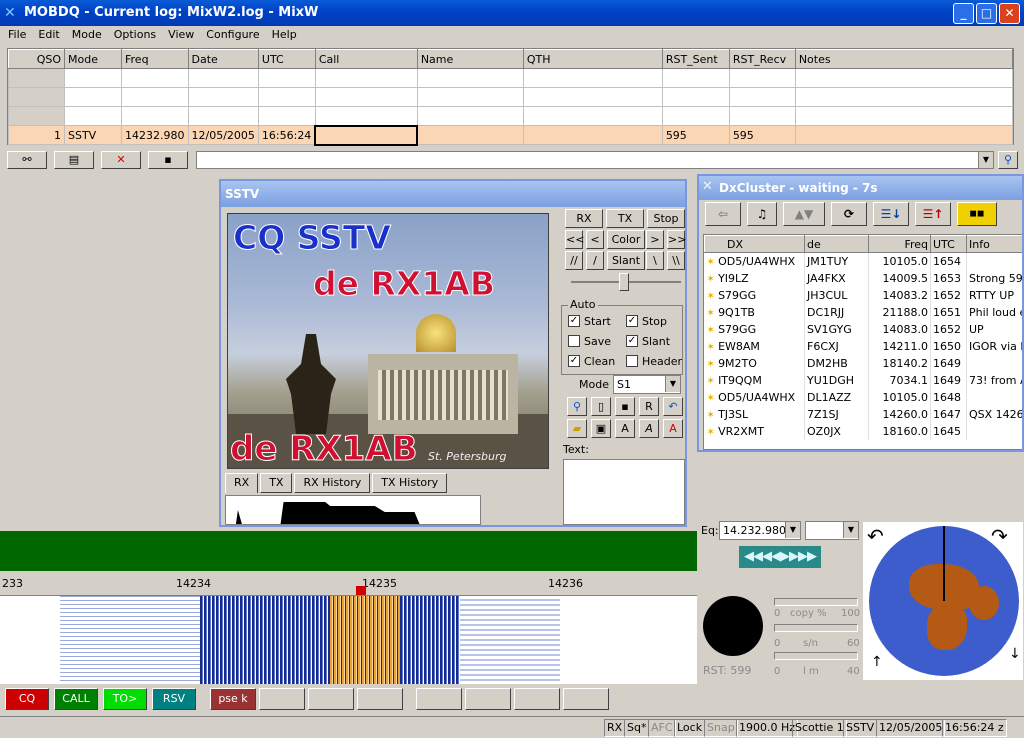 This screenshot has height=738, width=1024. What do you see at coordinates (676, 239) in the screenshot?
I see `shift-right-fast-button: >>` at bounding box center [676, 239].